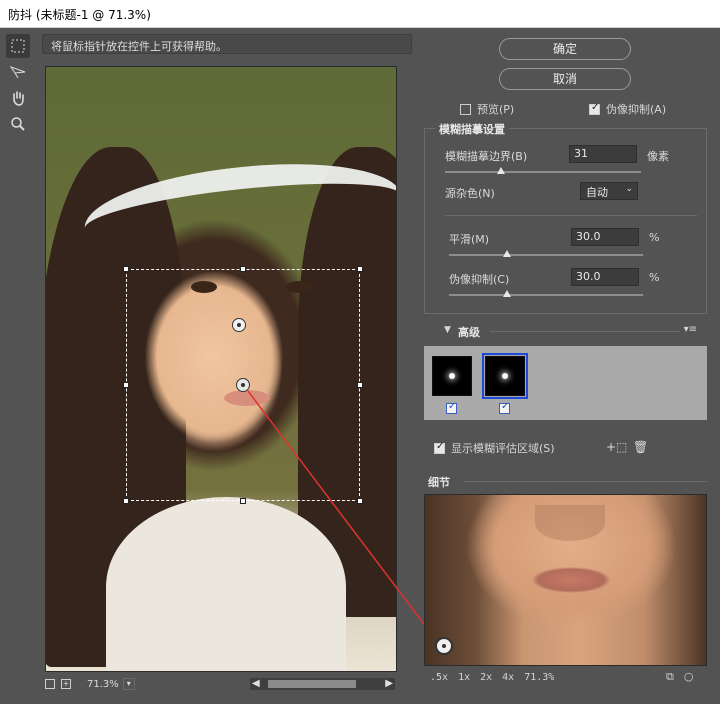  I want to click on smooth-input: 30.0, so click(605, 237).